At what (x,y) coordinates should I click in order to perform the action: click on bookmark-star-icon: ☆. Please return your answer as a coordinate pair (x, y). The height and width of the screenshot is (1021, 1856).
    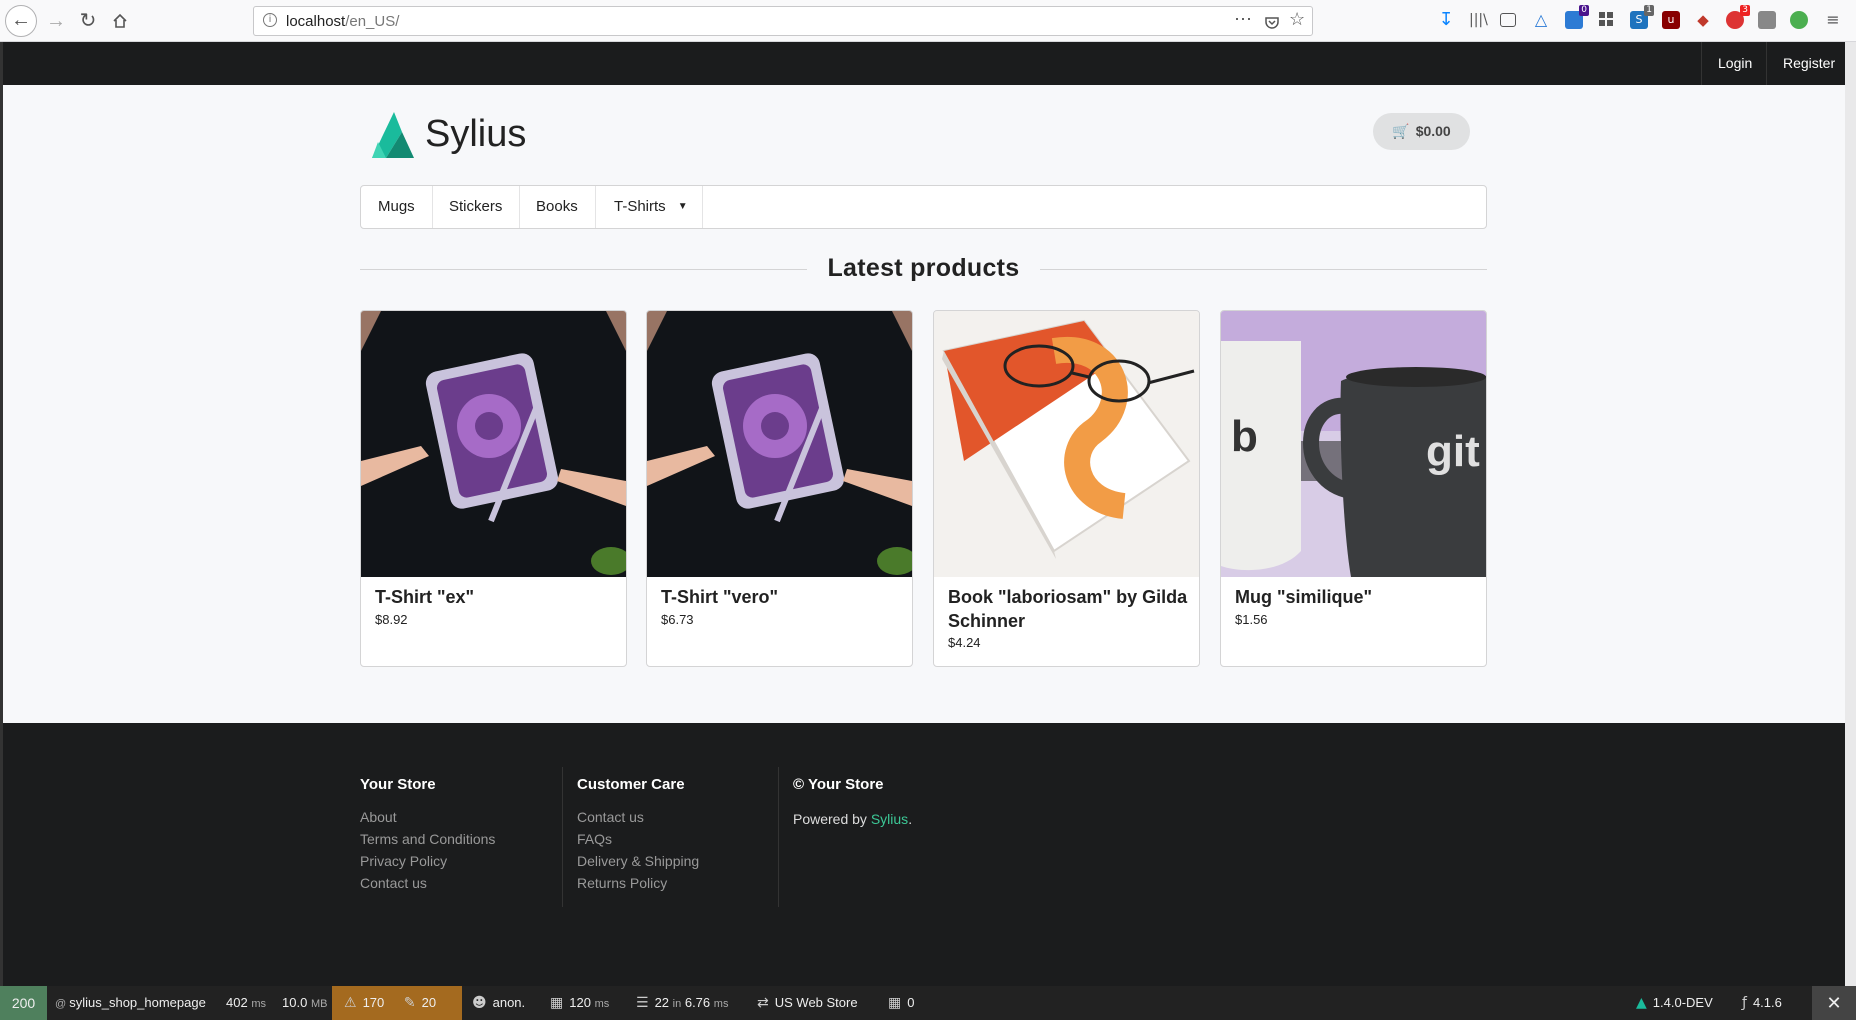
    Looking at the image, I should click on (1297, 19).